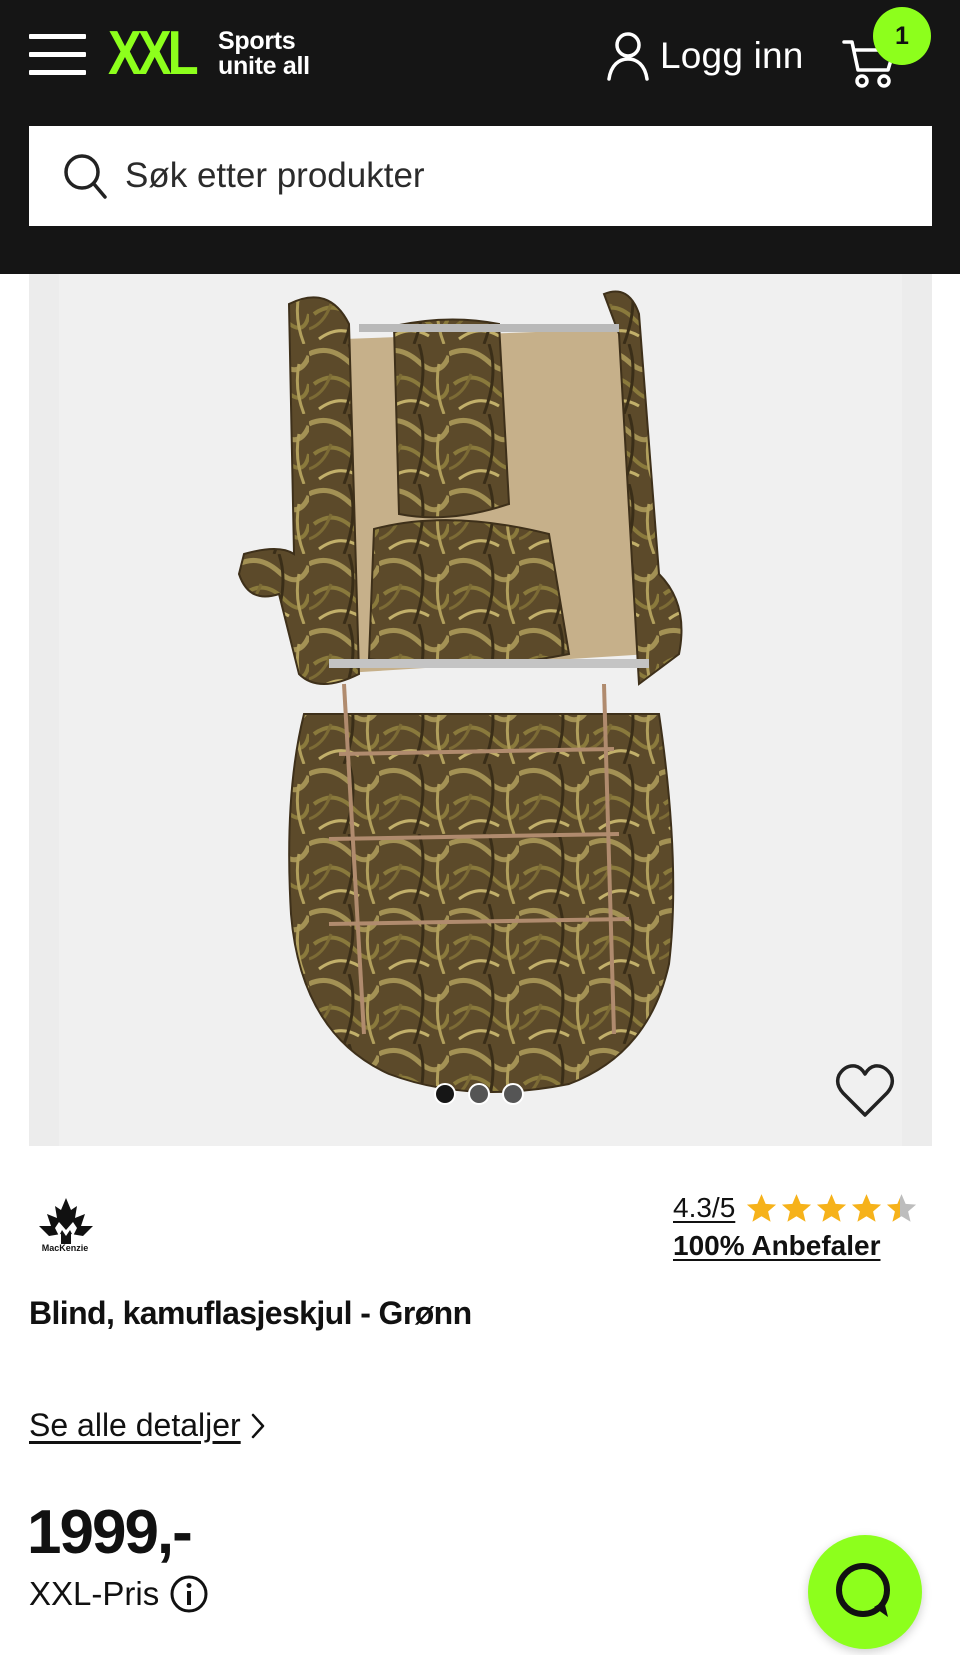  I want to click on price-label: XXL-Pris, so click(94, 1593).